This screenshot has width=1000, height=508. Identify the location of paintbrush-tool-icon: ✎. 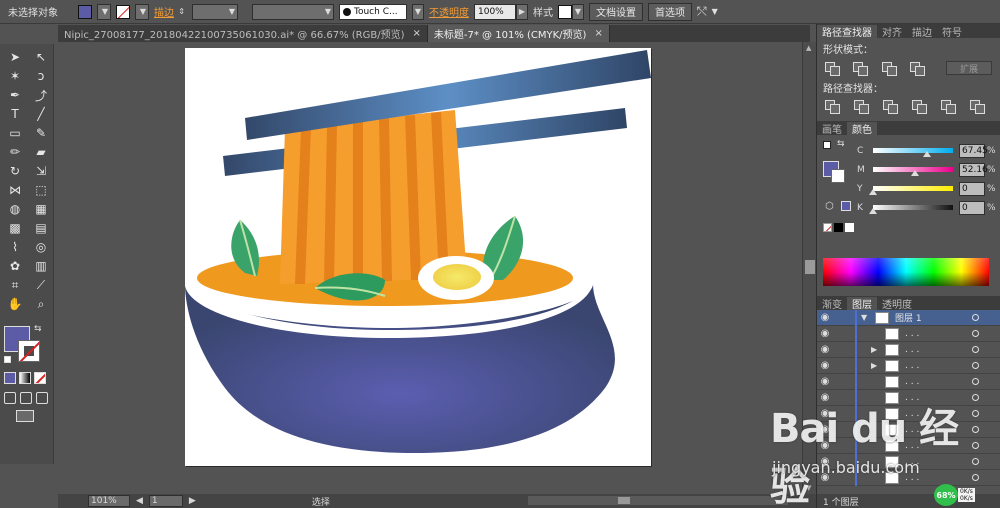
(41, 133).